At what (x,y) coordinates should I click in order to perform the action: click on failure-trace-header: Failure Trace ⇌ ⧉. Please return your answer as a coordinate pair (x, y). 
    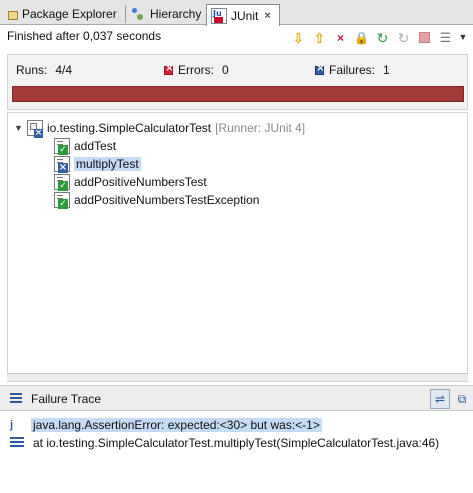
    Looking at the image, I should click on (236, 398).